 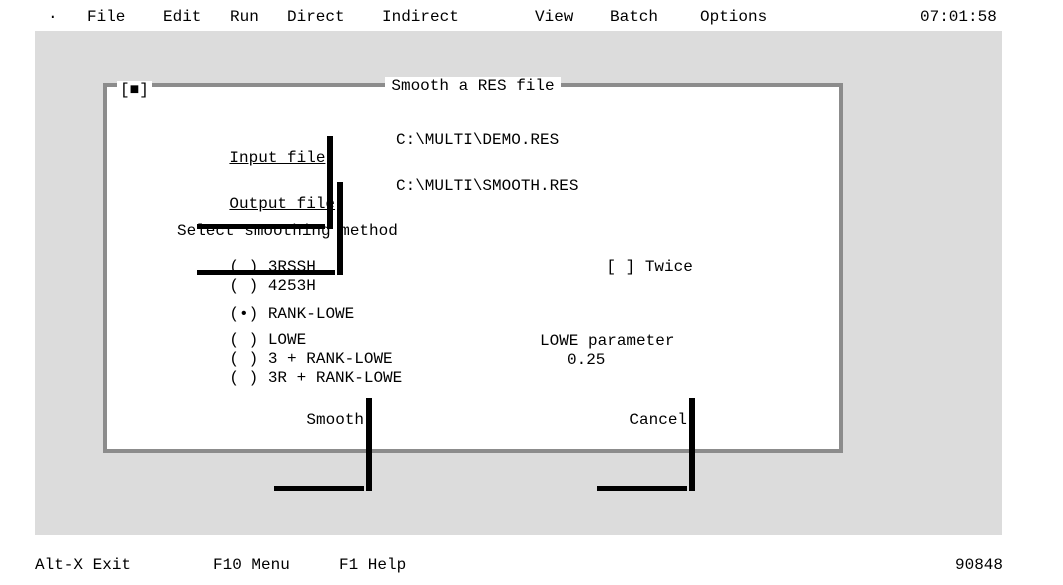 I want to click on twice-checkbox: [ ] Twice, so click(x=630, y=267).